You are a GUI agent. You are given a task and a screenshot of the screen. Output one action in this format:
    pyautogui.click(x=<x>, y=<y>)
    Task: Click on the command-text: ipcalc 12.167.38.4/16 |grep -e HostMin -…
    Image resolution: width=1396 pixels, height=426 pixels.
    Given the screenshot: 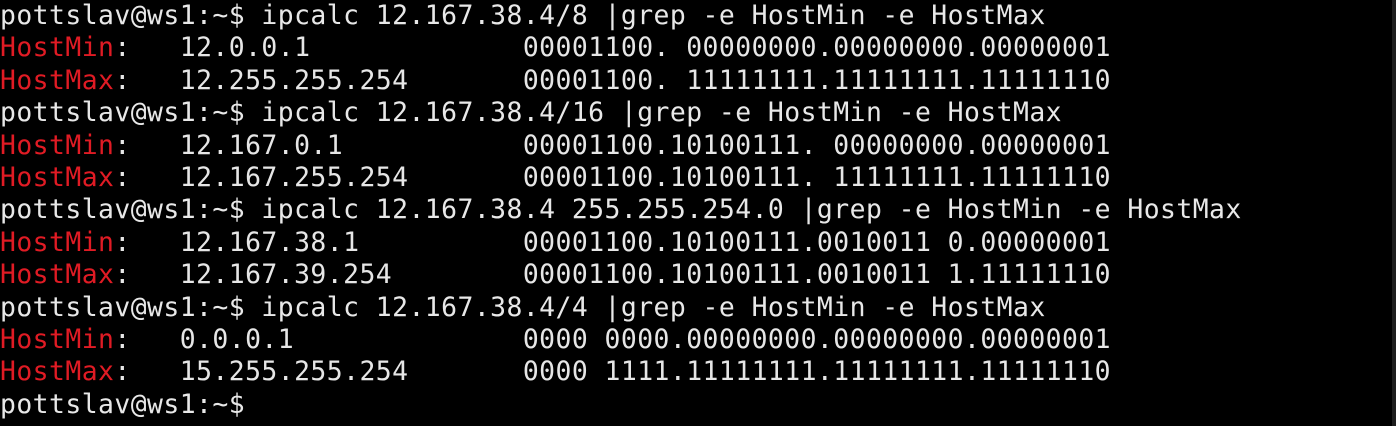 What is the action you would take?
    pyautogui.click(x=654, y=113)
    